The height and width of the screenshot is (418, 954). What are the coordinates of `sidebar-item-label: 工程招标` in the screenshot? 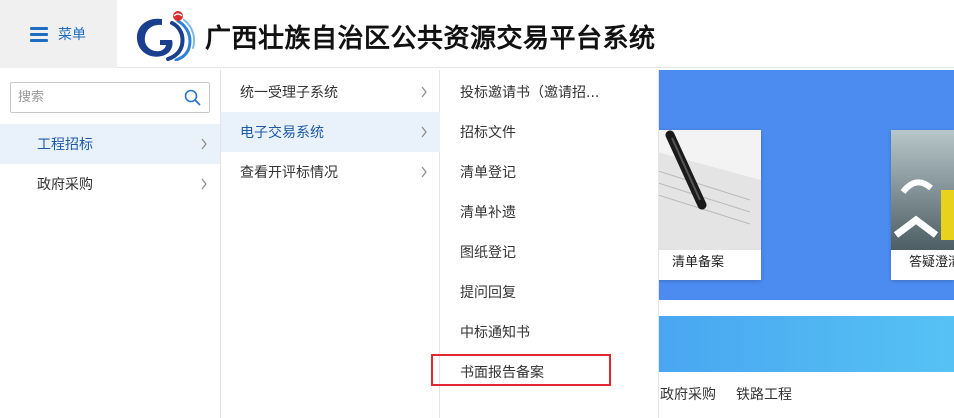 It's located at (65, 145).